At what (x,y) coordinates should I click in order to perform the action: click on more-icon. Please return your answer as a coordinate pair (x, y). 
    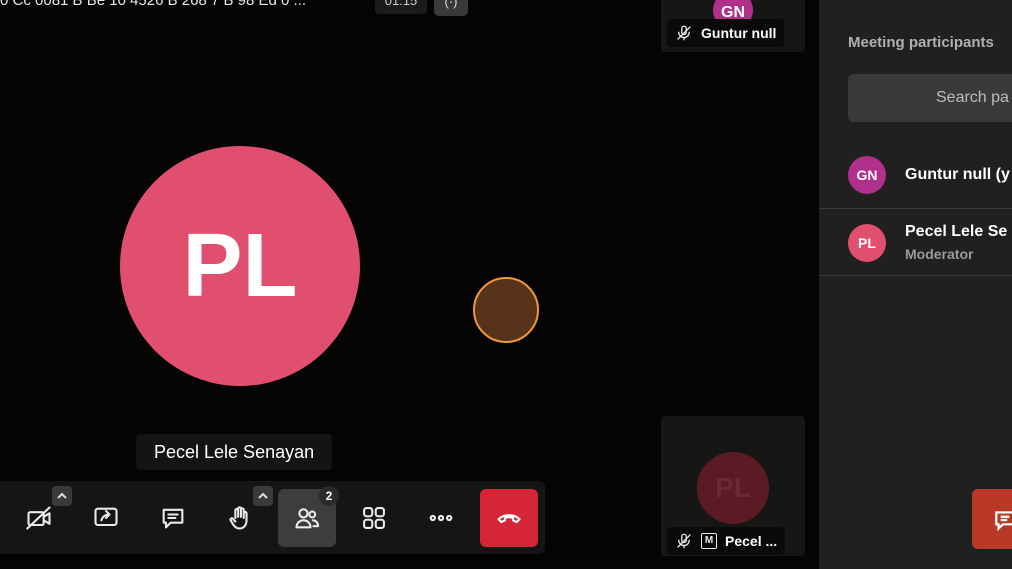
    Looking at the image, I should click on (441, 518).